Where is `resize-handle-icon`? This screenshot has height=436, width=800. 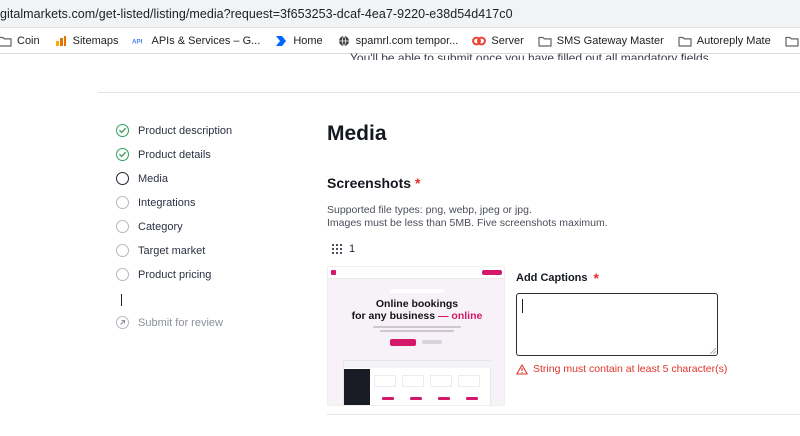 resize-handle-icon is located at coordinates (712, 350).